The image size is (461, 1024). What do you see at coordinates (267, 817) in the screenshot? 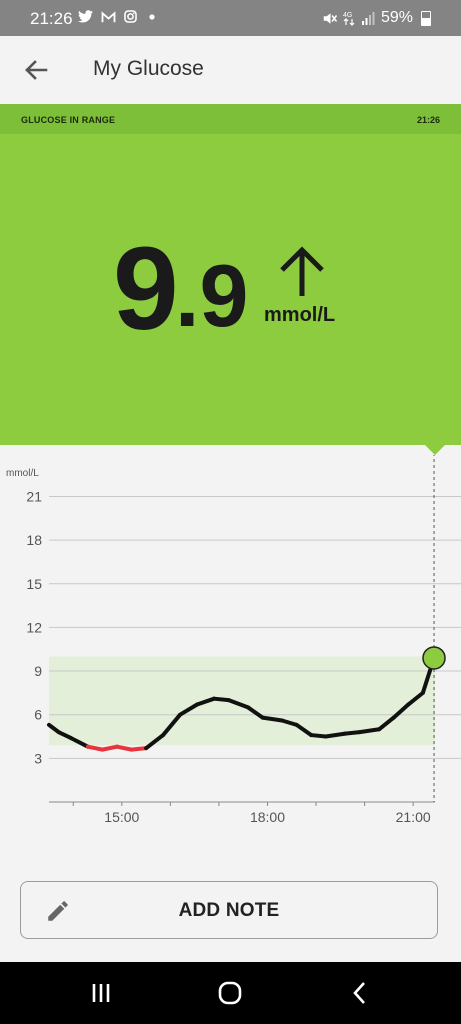
I see `x-tick-label: 18:00` at bounding box center [267, 817].